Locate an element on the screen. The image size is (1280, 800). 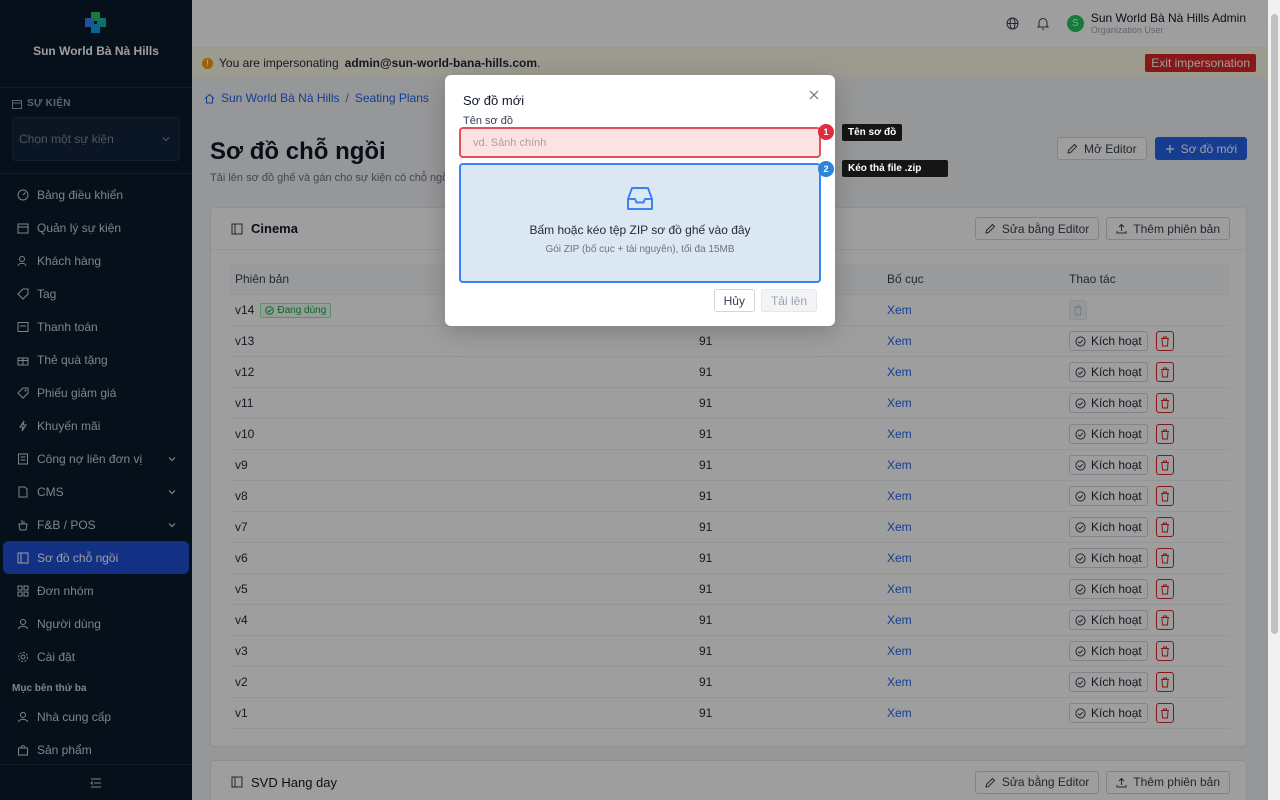
close-icon is located at coordinates (814, 95).